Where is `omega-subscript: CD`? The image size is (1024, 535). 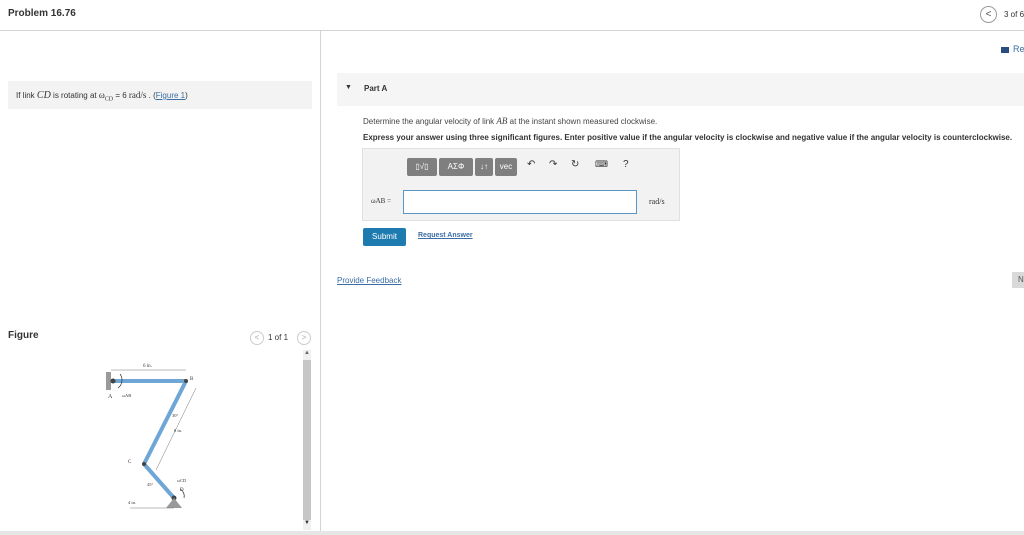
omega-subscript: CD is located at coordinates (109, 99).